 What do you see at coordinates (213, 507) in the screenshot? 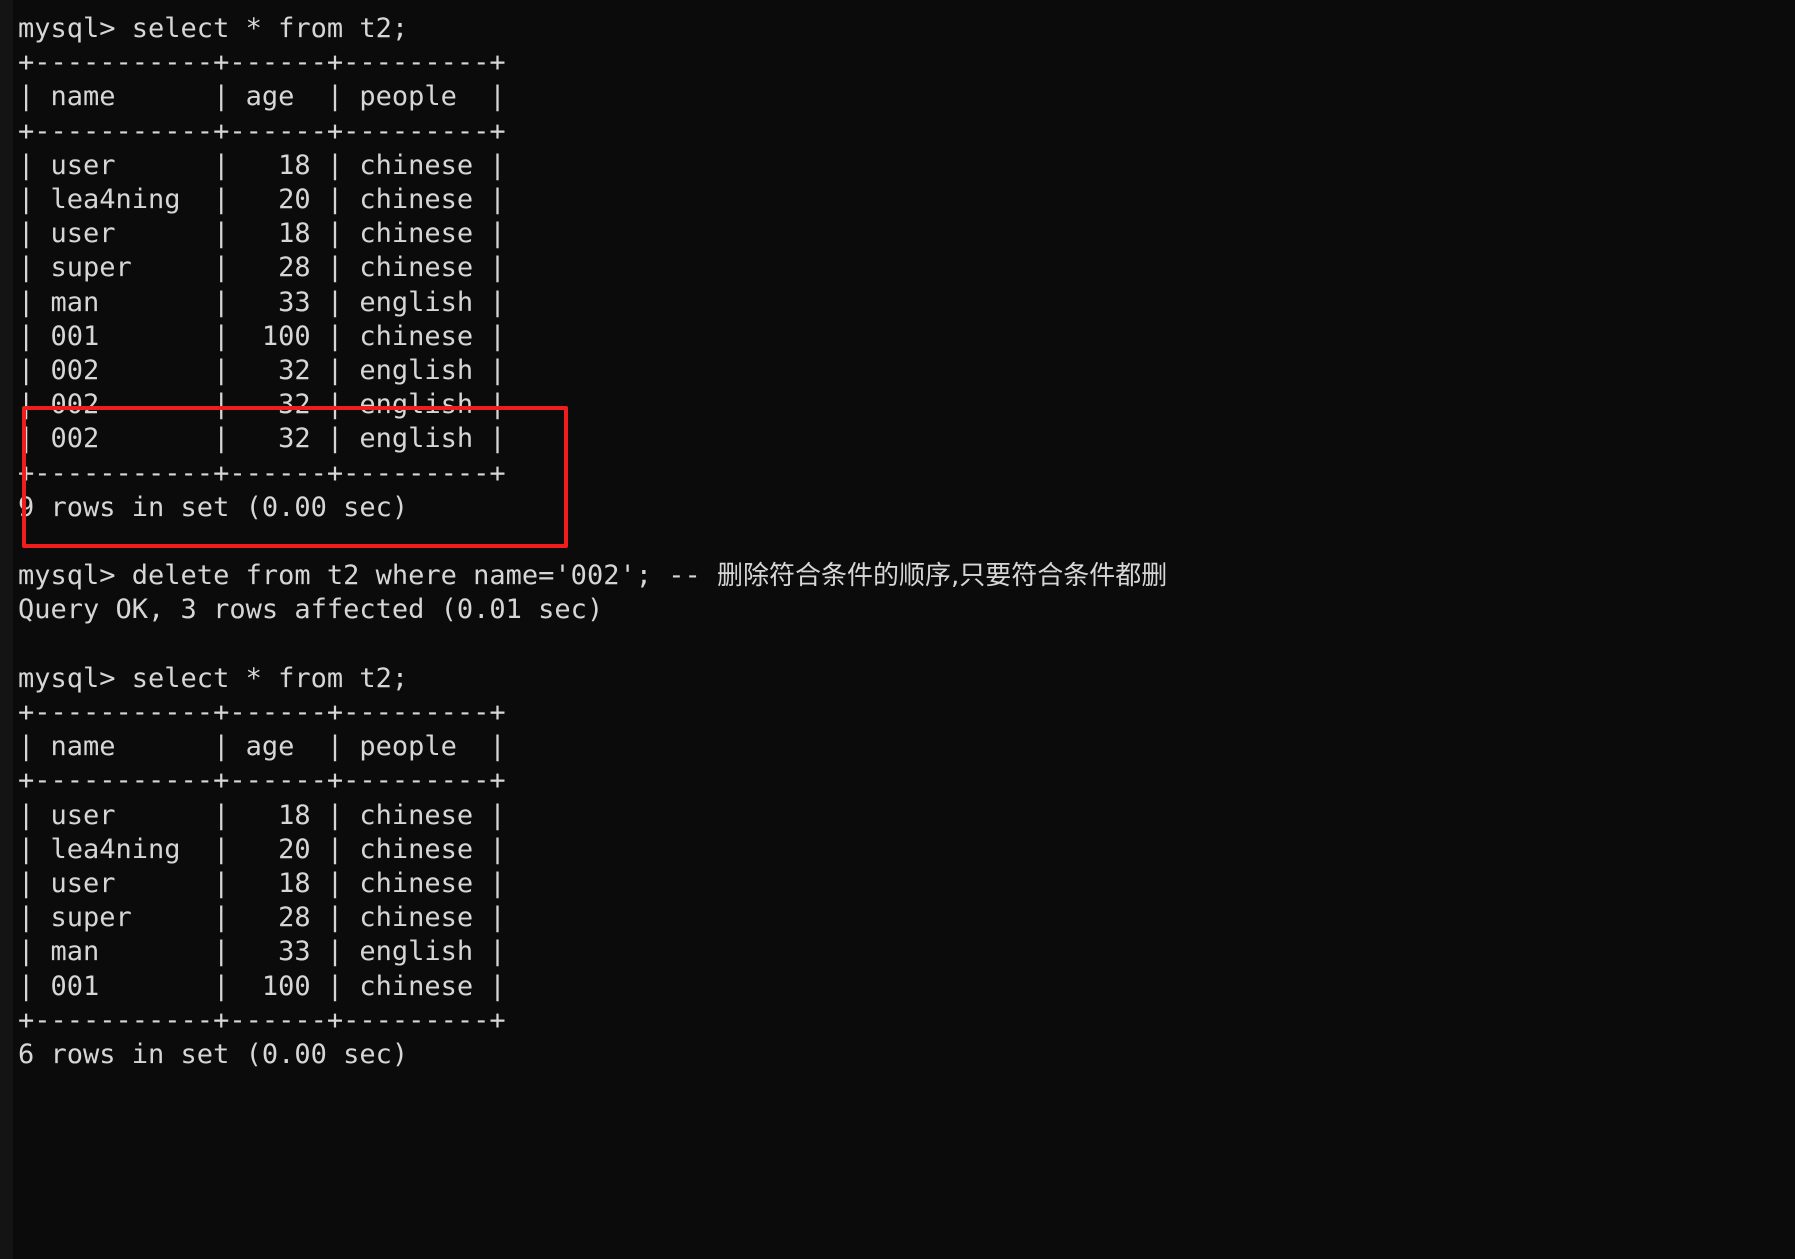
I see `row-count-status: 9 rows in set (0.00 sec)` at bounding box center [213, 507].